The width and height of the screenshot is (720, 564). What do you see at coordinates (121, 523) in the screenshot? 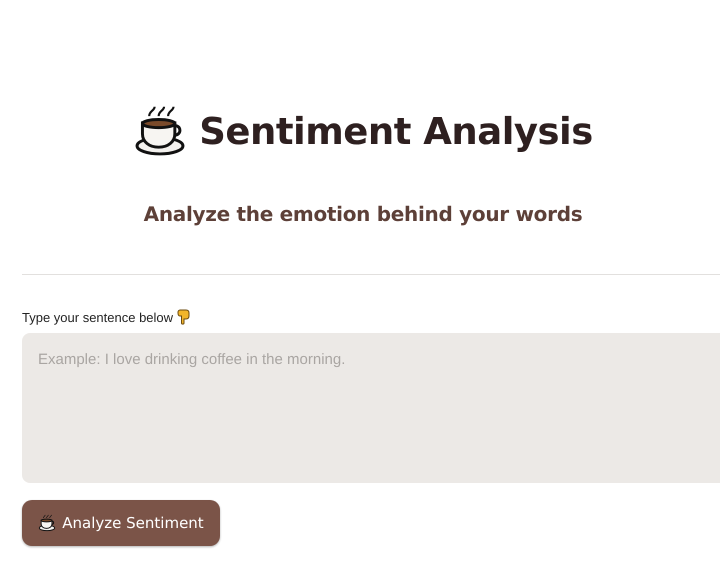
I see `analyze-button: Analyze Sentiment` at bounding box center [121, 523].